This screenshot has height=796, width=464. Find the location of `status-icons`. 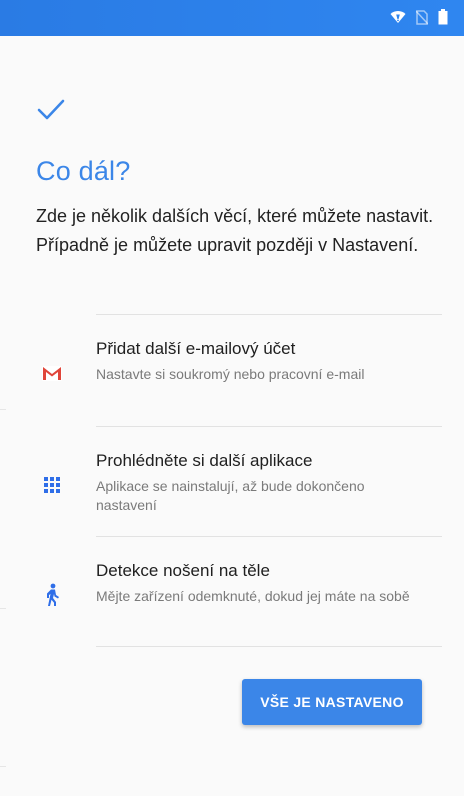

status-icons is located at coordinates (419, 17).